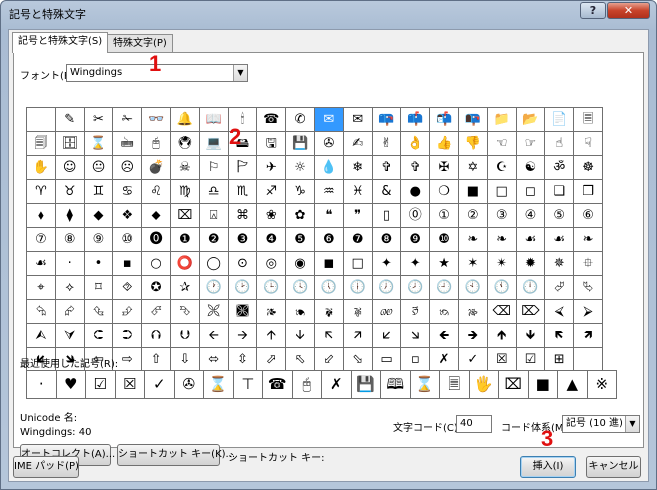 The height and width of the screenshot is (490, 657). What do you see at coordinates (128, 192) in the screenshot?
I see `symbol-cell: ♋` at bounding box center [128, 192].